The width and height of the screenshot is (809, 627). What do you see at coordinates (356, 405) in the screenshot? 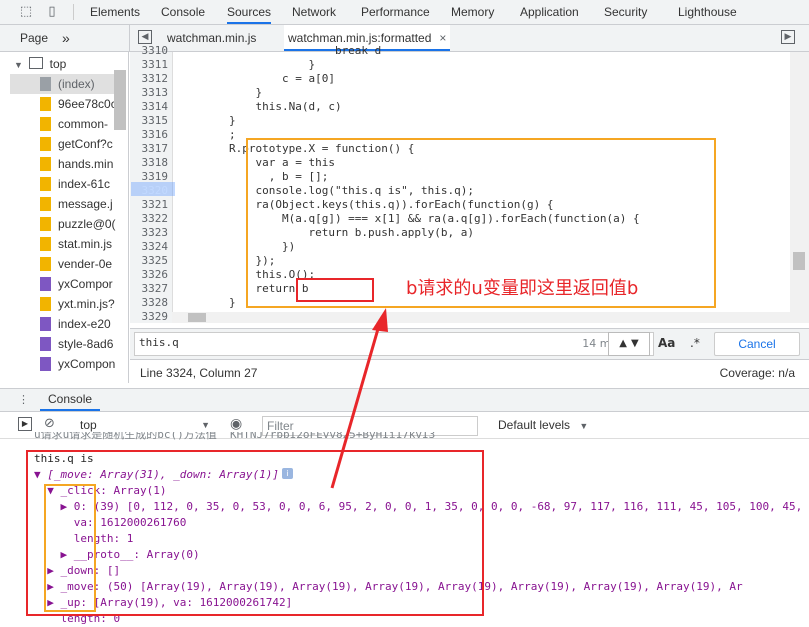
I see `arrow-line` at bounding box center [356, 405].